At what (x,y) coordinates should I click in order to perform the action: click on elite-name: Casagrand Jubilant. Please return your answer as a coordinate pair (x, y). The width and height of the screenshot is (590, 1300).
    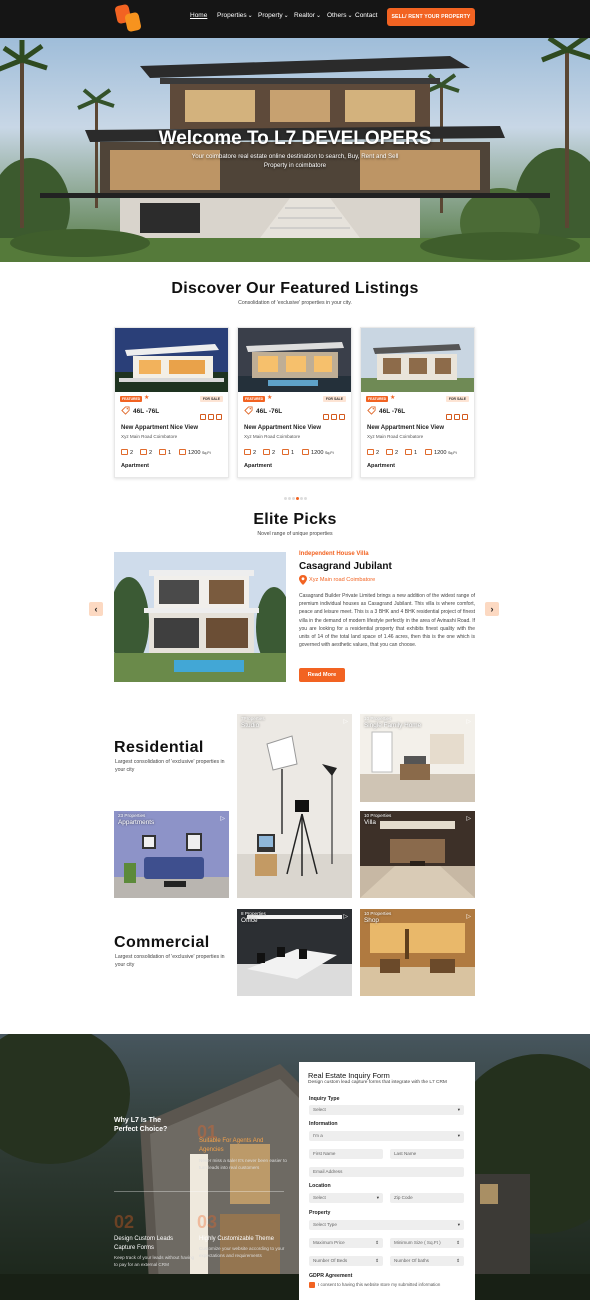
    Looking at the image, I should click on (345, 566).